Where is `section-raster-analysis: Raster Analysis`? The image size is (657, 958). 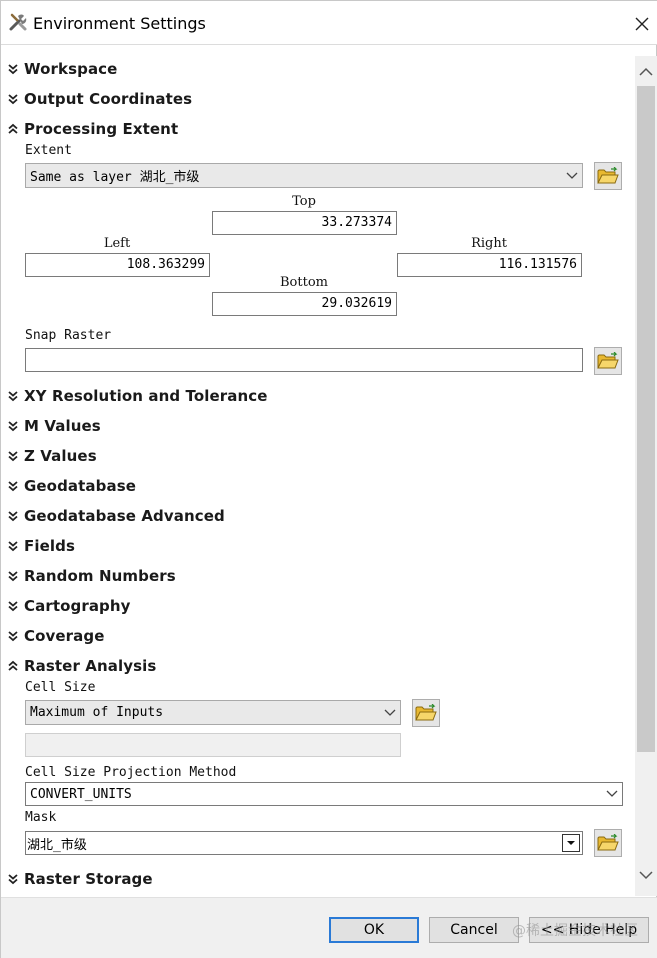
section-raster-analysis: Raster Analysis is located at coordinates (81, 666).